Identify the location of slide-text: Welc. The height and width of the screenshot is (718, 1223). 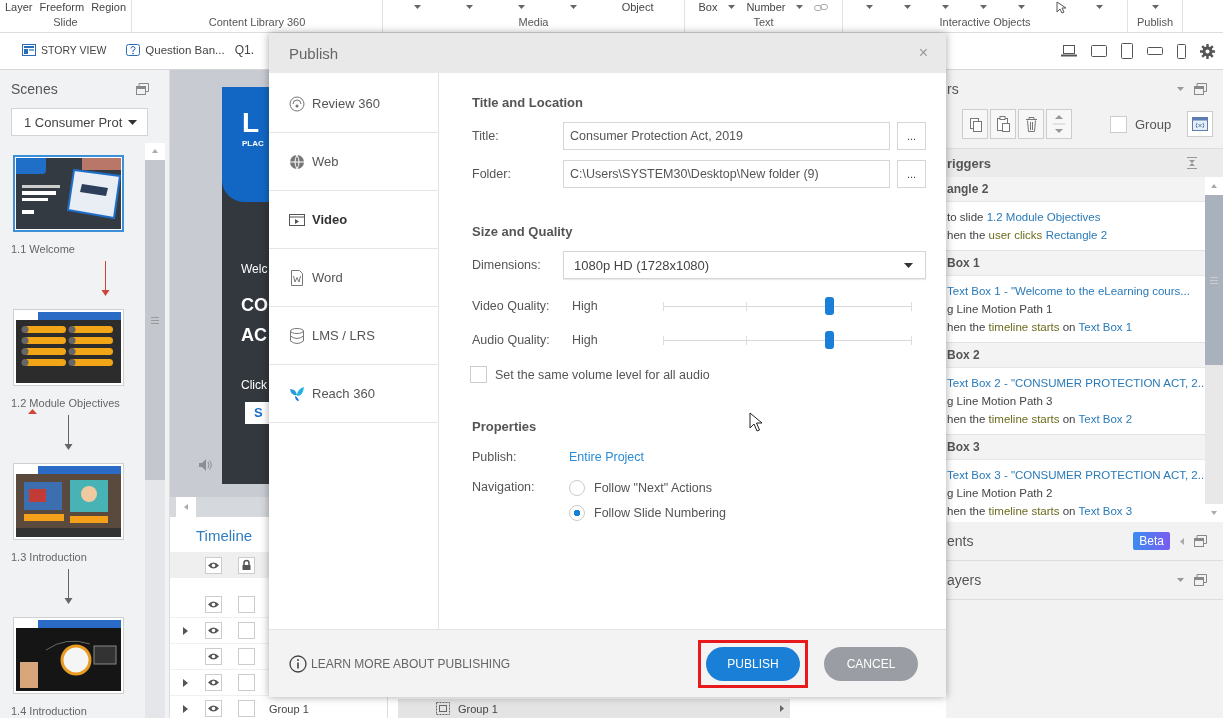
(255, 269).